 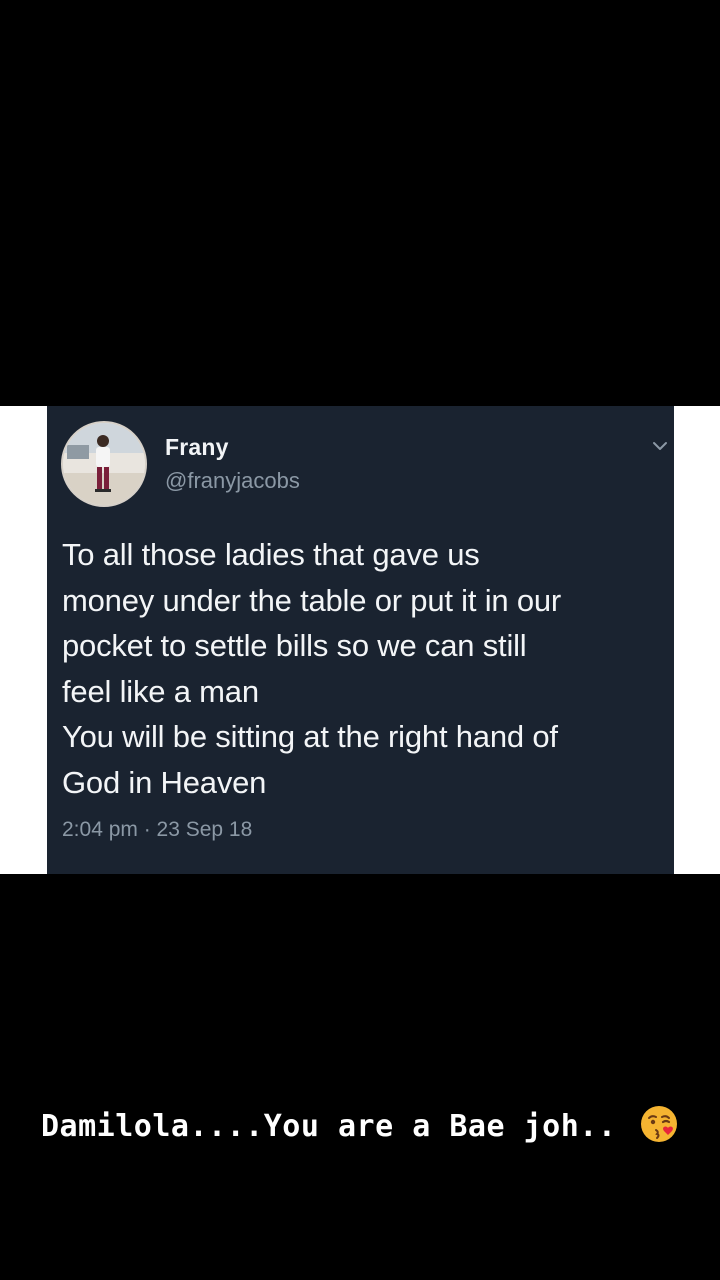 I want to click on status-caption: Damilola....You are a Bae joh.., so click(x=360, y=1124).